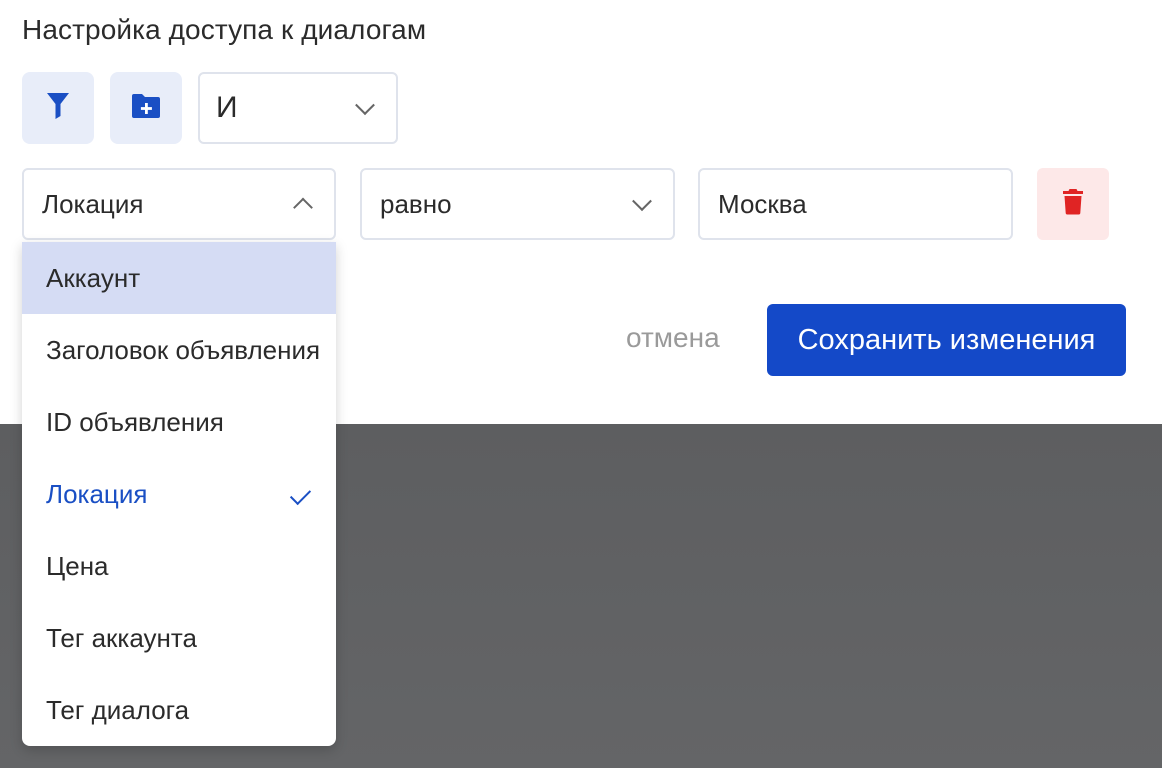 The width and height of the screenshot is (1162, 768). I want to click on trash-icon, so click(1073, 204).